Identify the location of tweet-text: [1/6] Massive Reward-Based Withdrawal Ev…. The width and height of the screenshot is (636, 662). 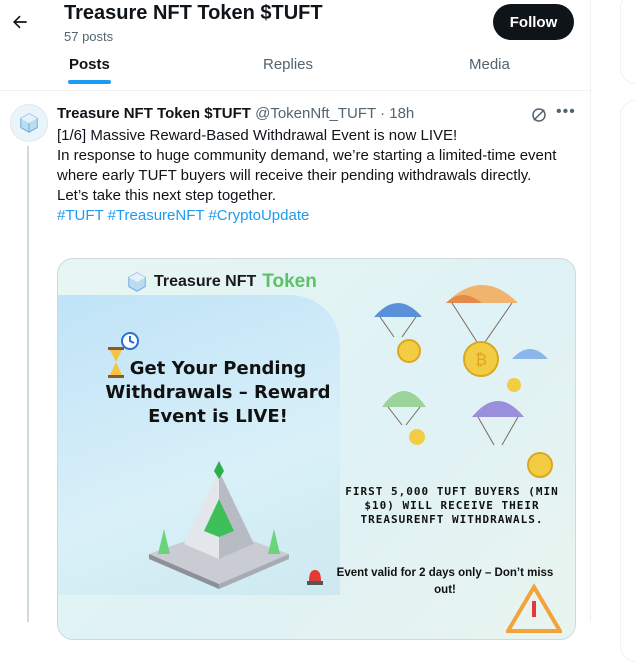
(317, 176).